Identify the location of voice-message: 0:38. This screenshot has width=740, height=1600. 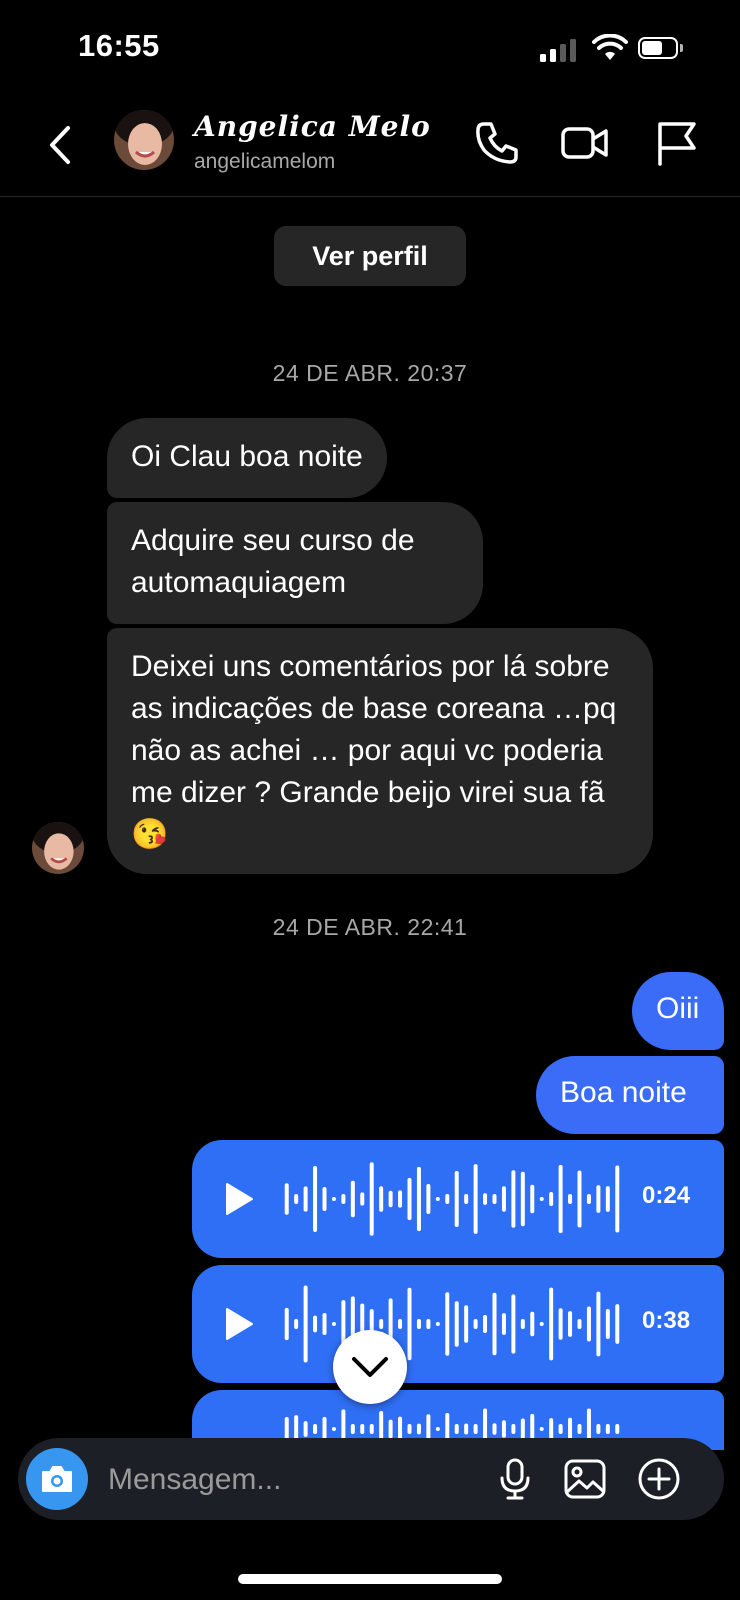
(458, 1324).